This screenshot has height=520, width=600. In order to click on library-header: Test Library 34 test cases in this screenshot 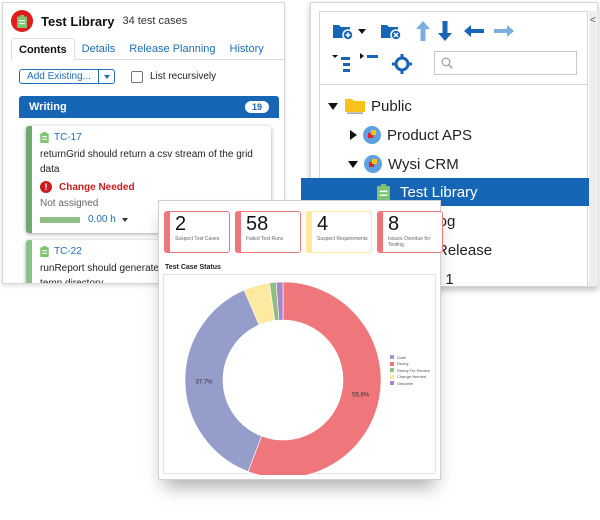, I will do `click(99, 21)`.